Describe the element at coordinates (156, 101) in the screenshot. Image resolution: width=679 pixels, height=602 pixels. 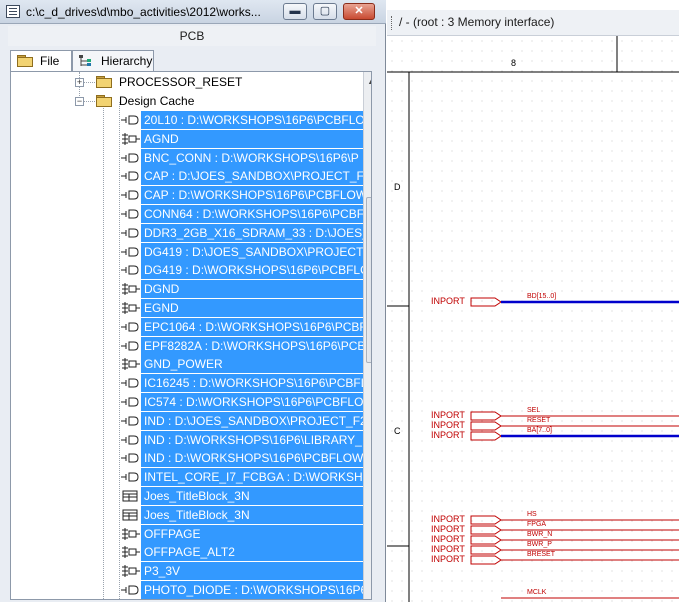
I see `tree-node-design-cache: Design Cache` at that location.